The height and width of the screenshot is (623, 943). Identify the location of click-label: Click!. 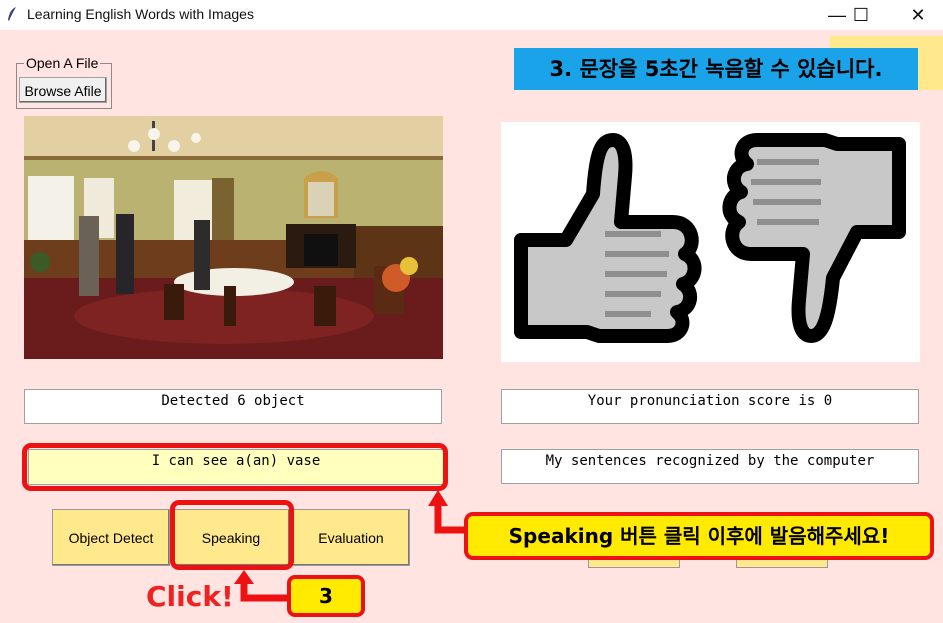
(190, 596).